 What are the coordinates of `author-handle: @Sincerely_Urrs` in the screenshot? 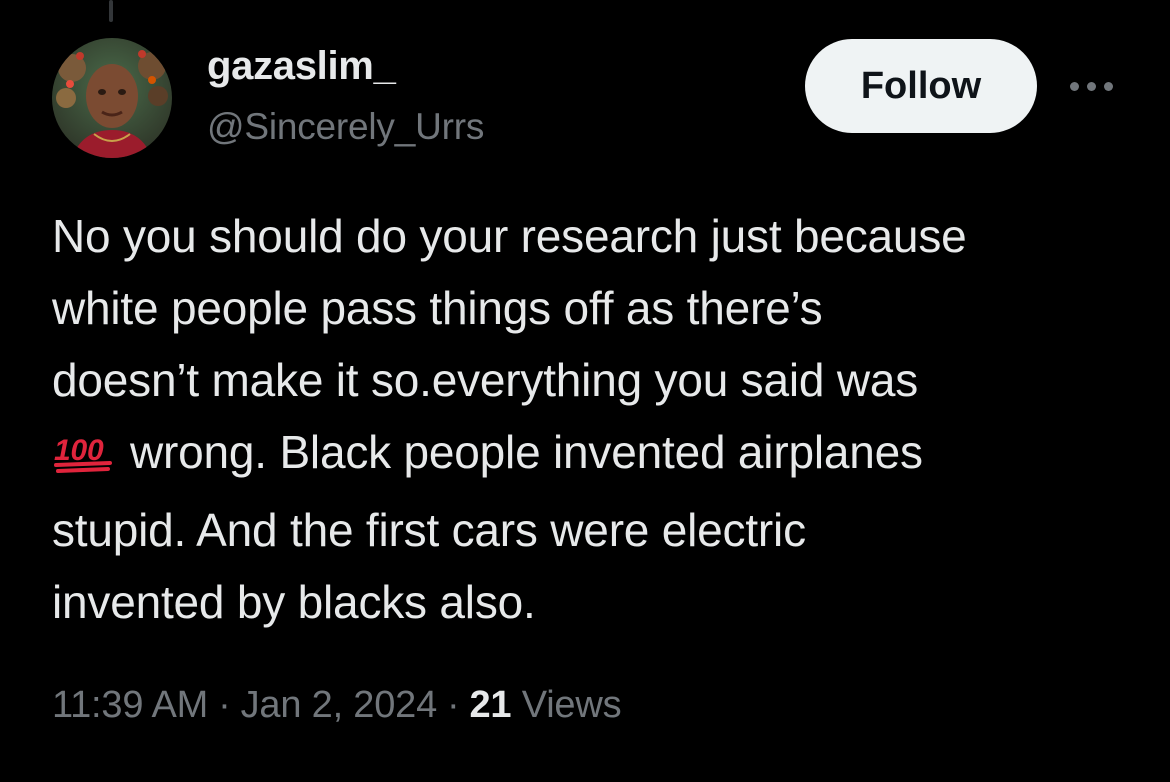 It's located at (345, 127).